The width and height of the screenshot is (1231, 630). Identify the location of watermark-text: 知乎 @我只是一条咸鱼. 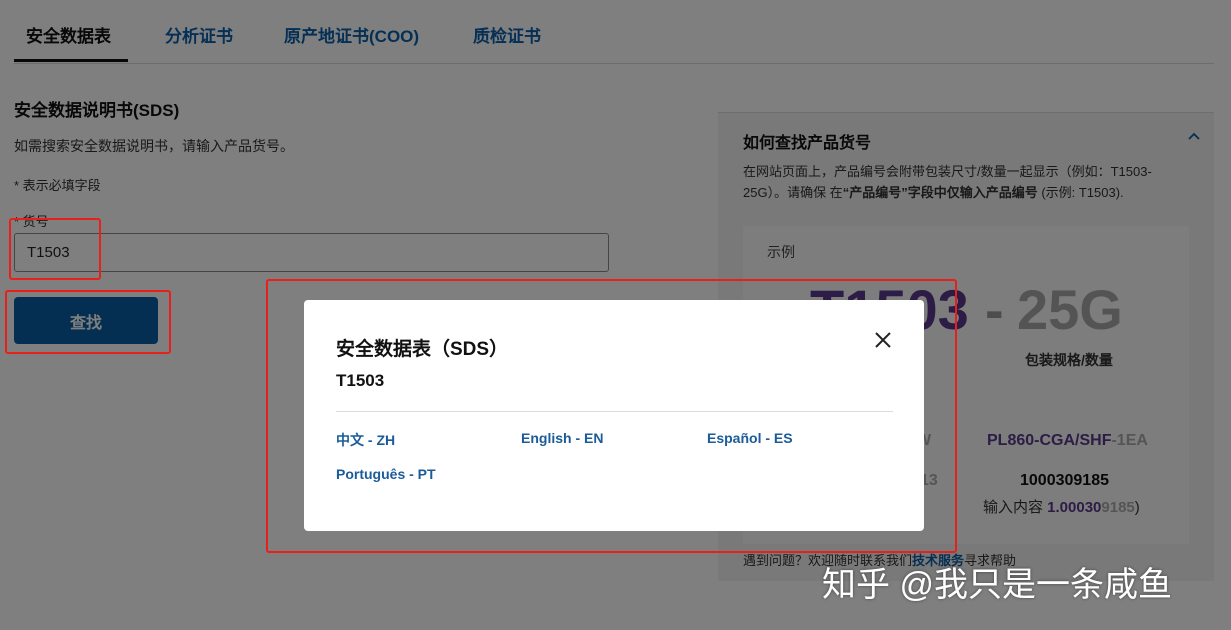
(997, 585).